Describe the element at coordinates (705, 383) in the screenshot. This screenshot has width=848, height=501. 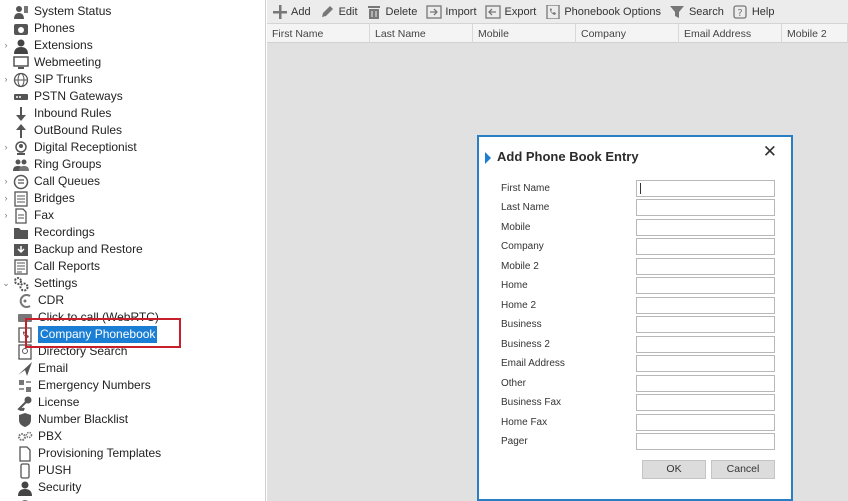
I see `other-field` at that location.